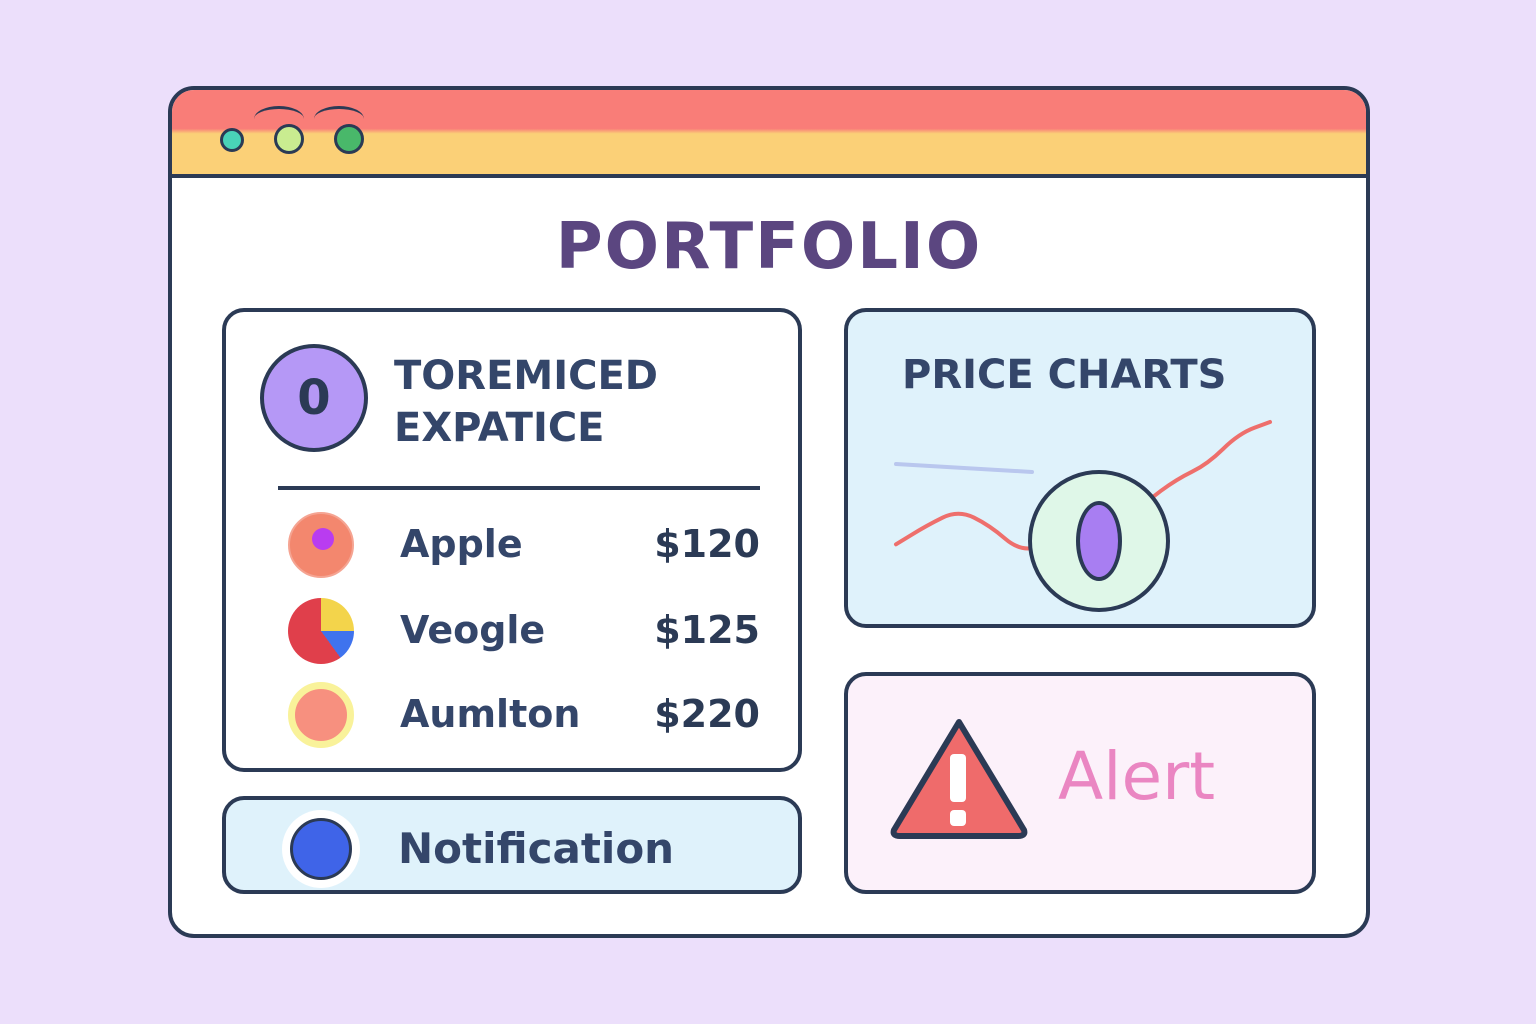 This screenshot has height=1024, width=1536. What do you see at coordinates (321, 545) in the screenshot?
I see `apple-logo-icon` at bounding box center [321, 545].